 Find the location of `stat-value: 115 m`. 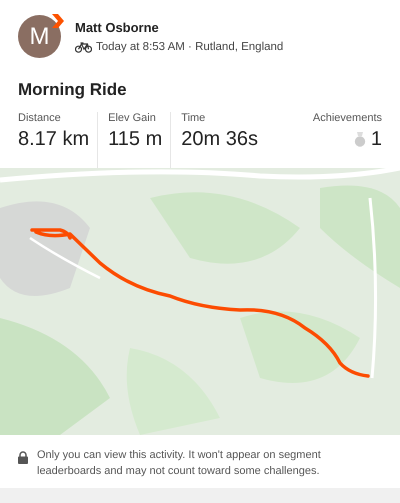

stat-value: 115 m is located at coordinates (135, 139).